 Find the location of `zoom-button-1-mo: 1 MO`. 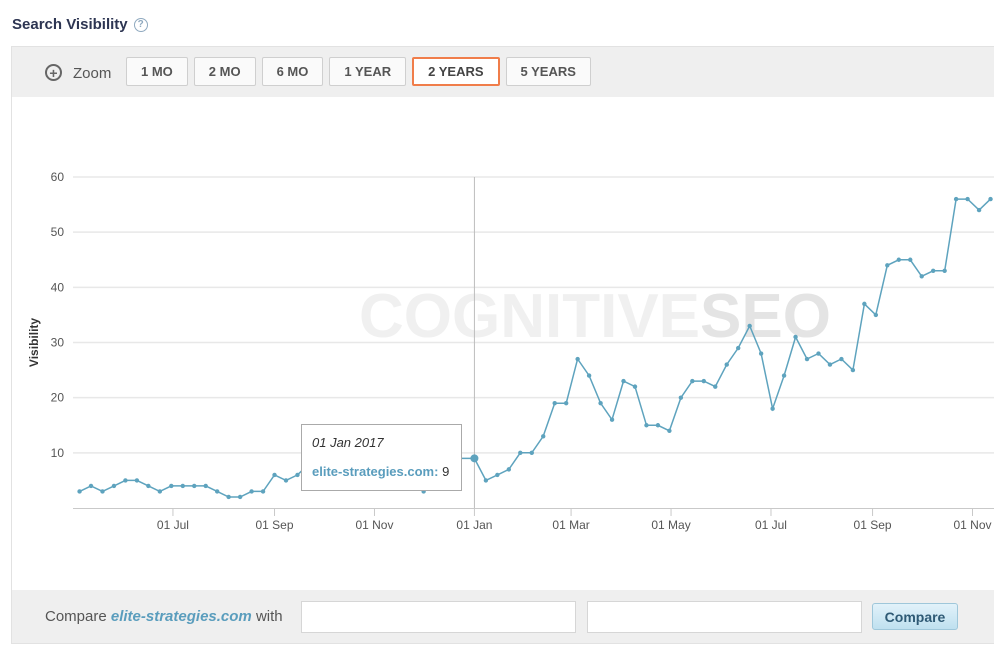

zoom-button-1-mo: 1 MO is located at coordinates (157, 71).